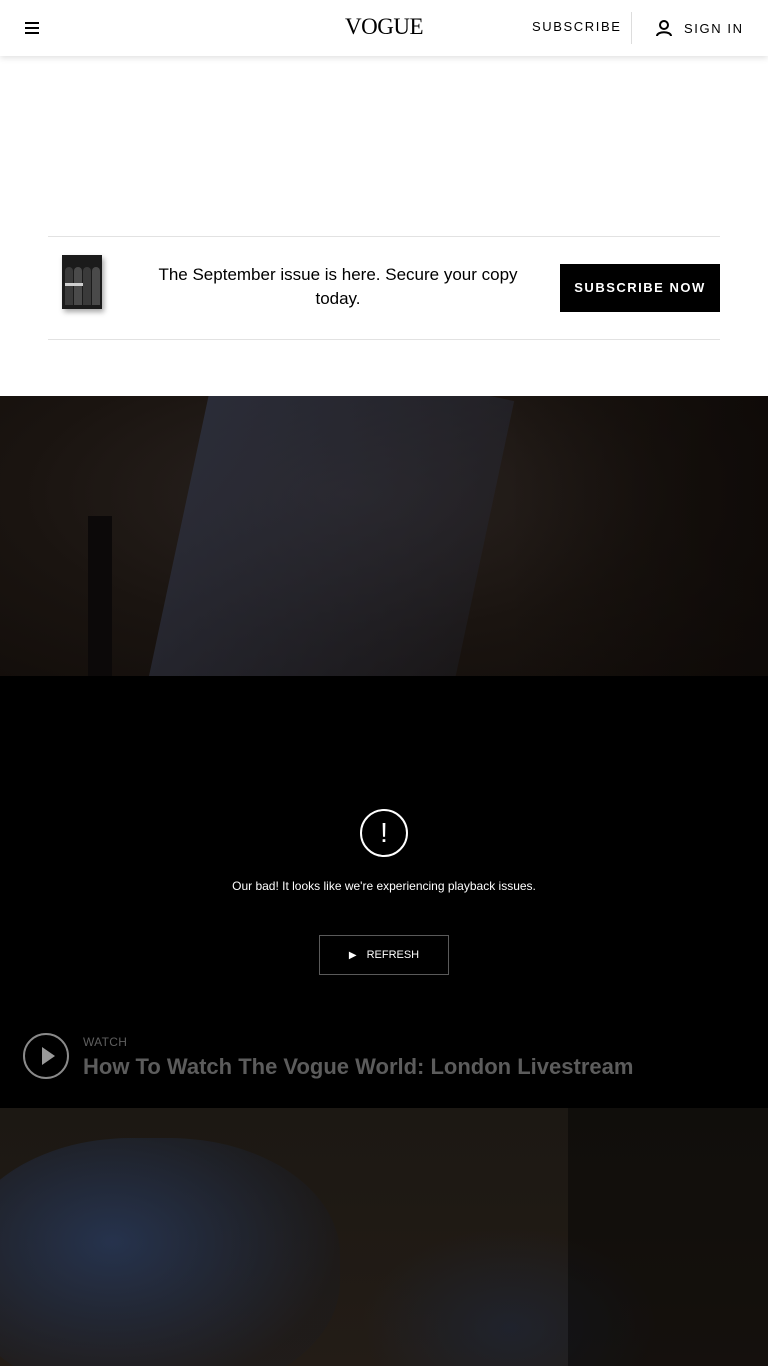 The width and height of the screenshot is (768, 1366). Describe the element at coordinates (384, 833) in the screenshot. I see `alert-icon: !` at that location.